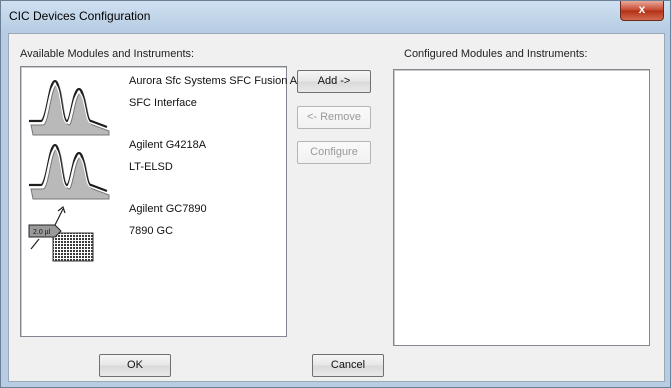 The height and width of the screenshot is (388, 671). What do you see at coordinates (151, 167) in the screenshot?
I see `module-type: LT-ELSD` at bounding box center [151, 167].